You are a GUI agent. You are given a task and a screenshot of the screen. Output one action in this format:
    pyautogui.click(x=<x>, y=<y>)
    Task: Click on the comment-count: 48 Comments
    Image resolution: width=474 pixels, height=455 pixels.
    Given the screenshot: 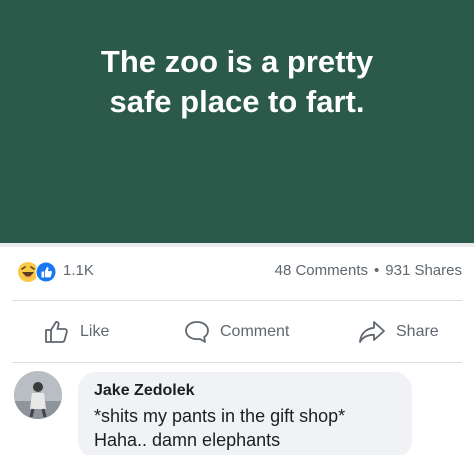 What is the action you would take?
    pyautogui.click(x=321, y=270)
    